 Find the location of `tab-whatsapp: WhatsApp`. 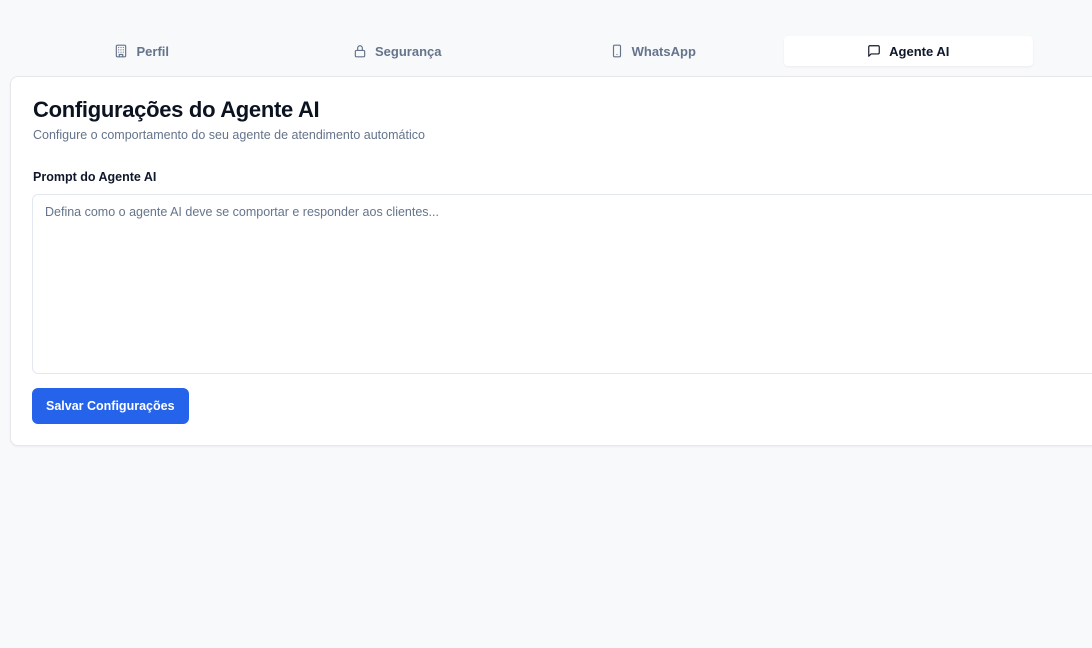

tab-whatsapp: WhatsApp is located at coordinates (653, 51).